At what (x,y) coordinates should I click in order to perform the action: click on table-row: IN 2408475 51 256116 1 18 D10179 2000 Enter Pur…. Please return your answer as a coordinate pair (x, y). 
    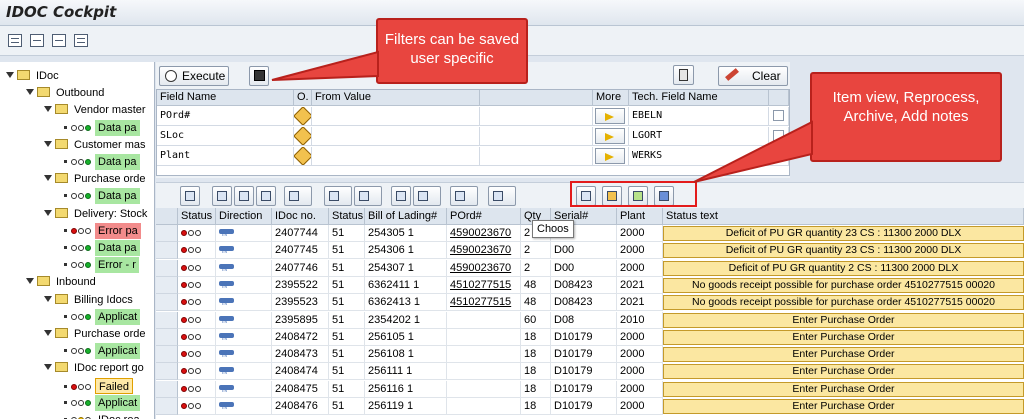
    Looking at the image, I should click on (590, 389).